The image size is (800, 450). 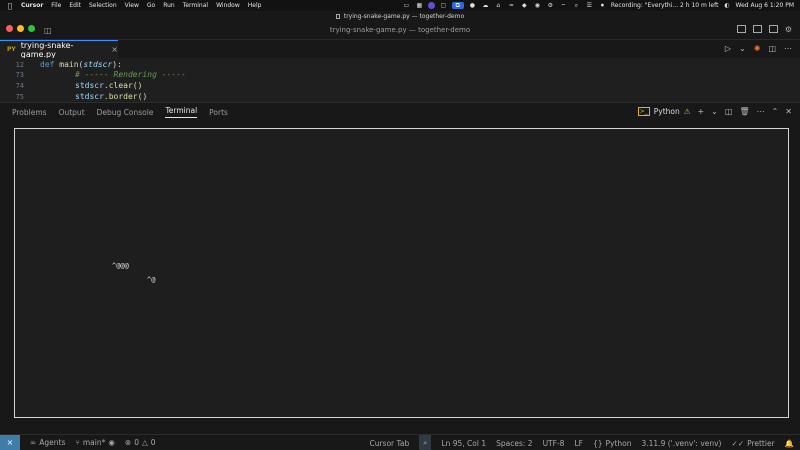 What do you see at coordinates (463, 443) in the screenshot?
I see `cursor-position: Ln 95, Col 1` at bounding box center [463, 443].